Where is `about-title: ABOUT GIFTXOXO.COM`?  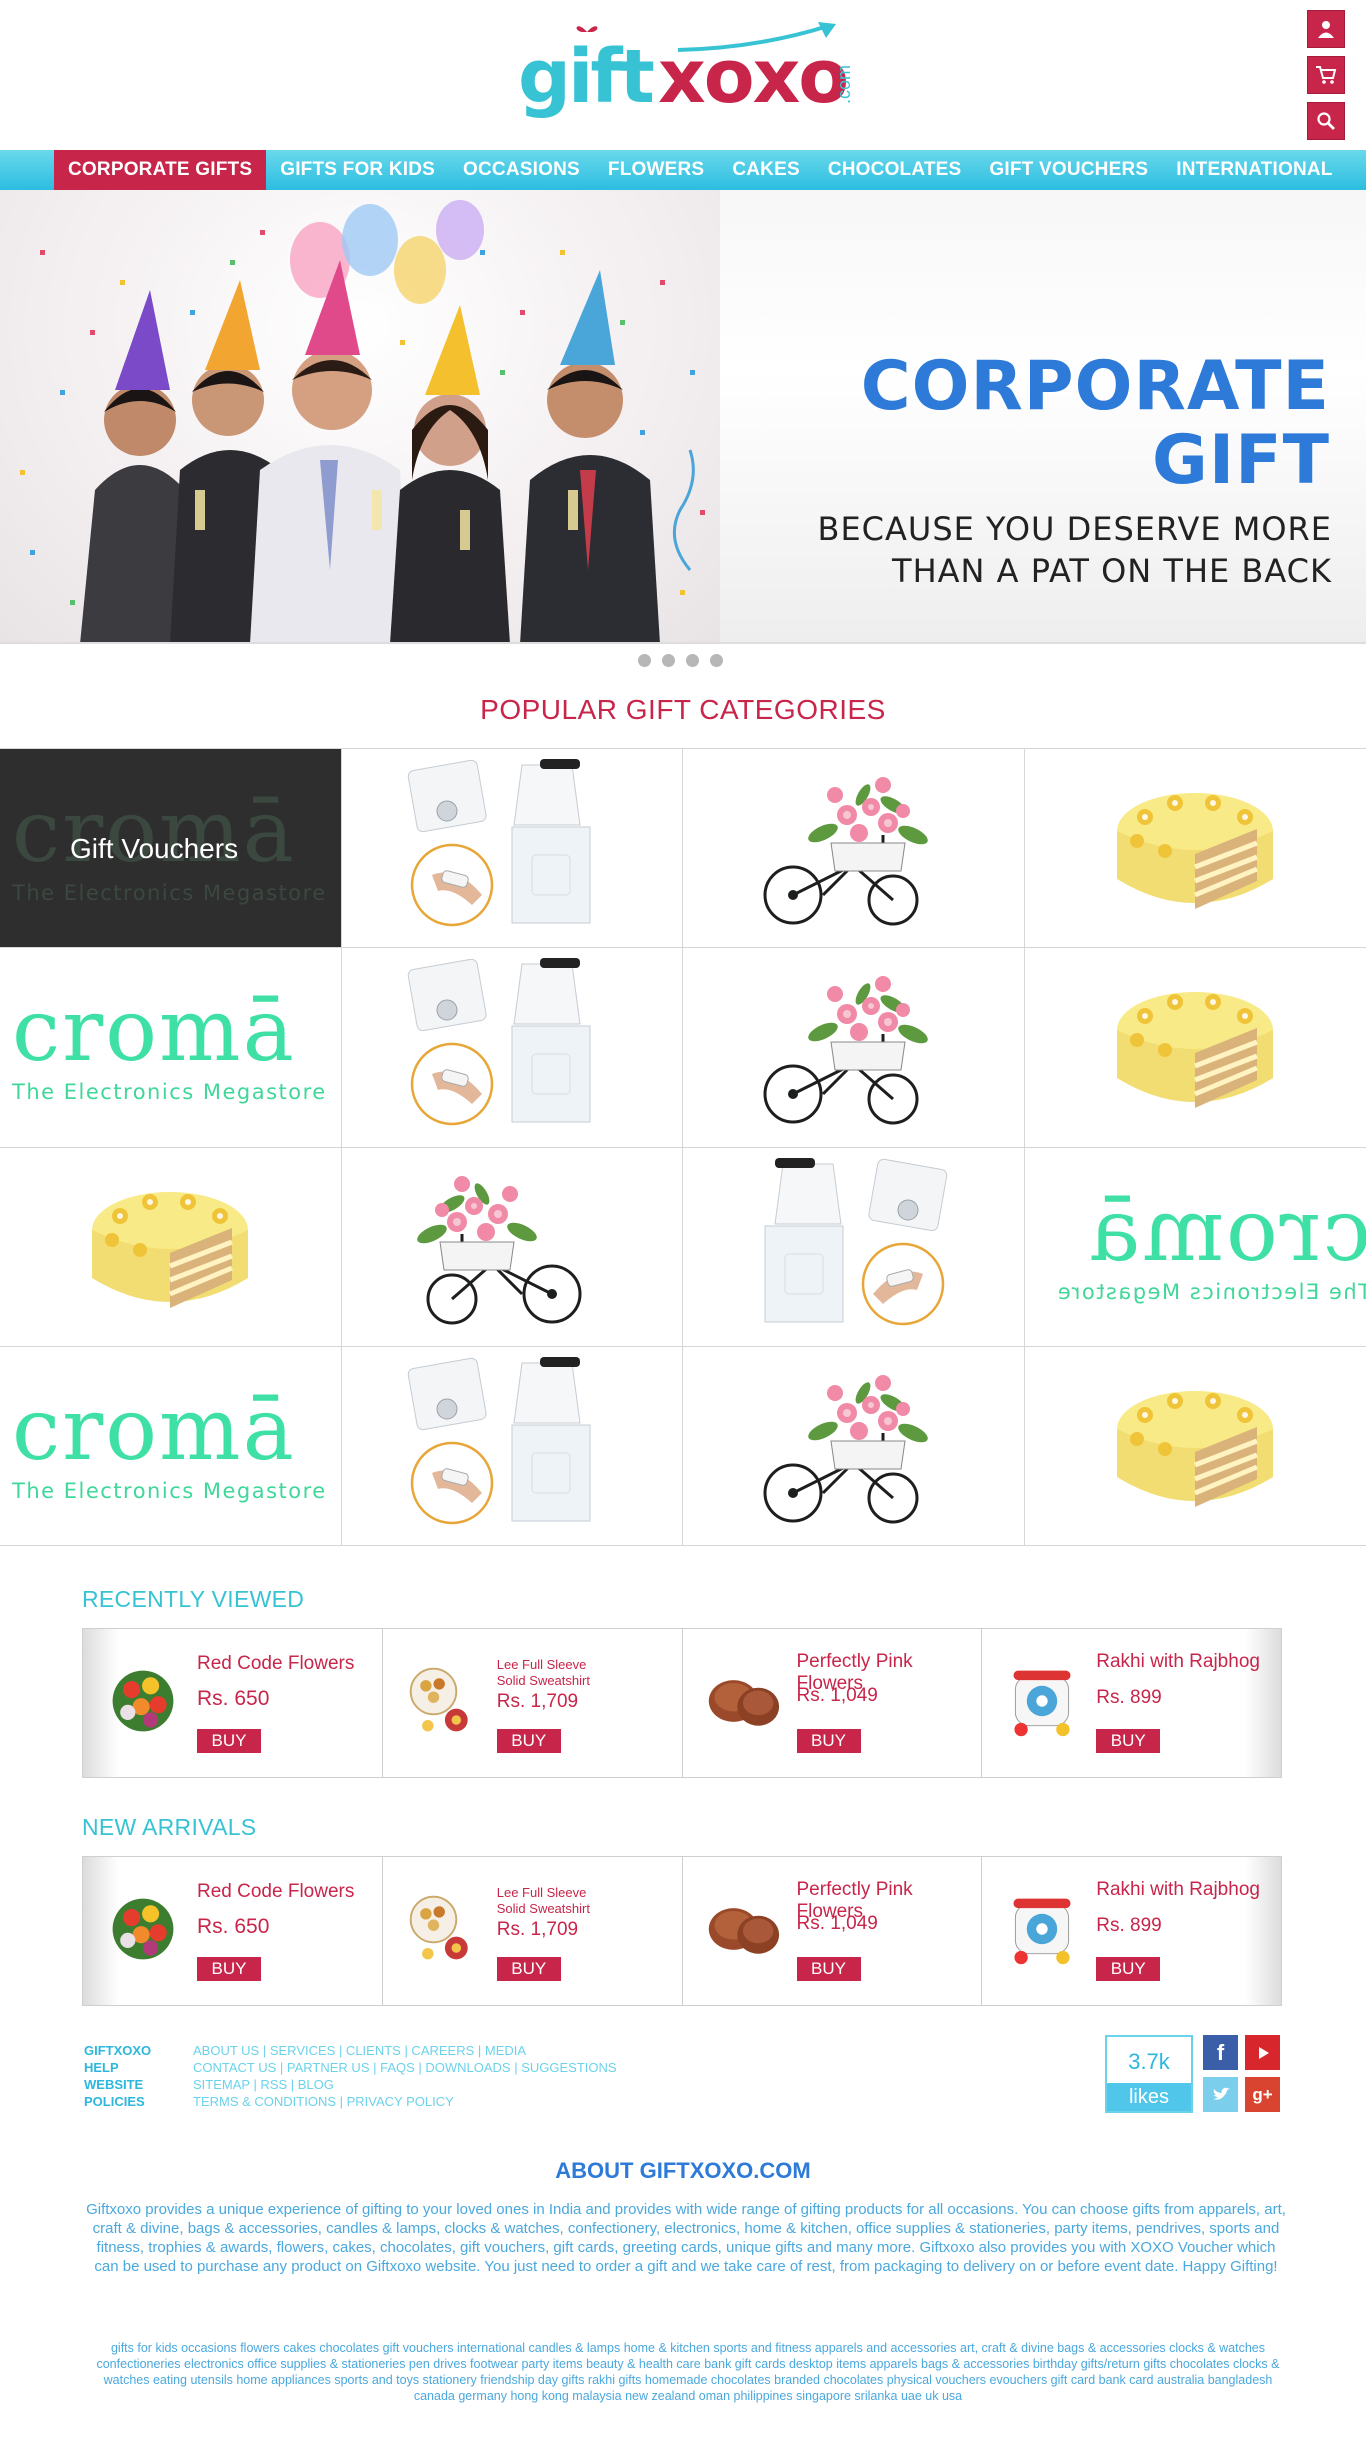
about-title: ABOUT GIFTXOXO.COM is located at coordinates (683, 2170).